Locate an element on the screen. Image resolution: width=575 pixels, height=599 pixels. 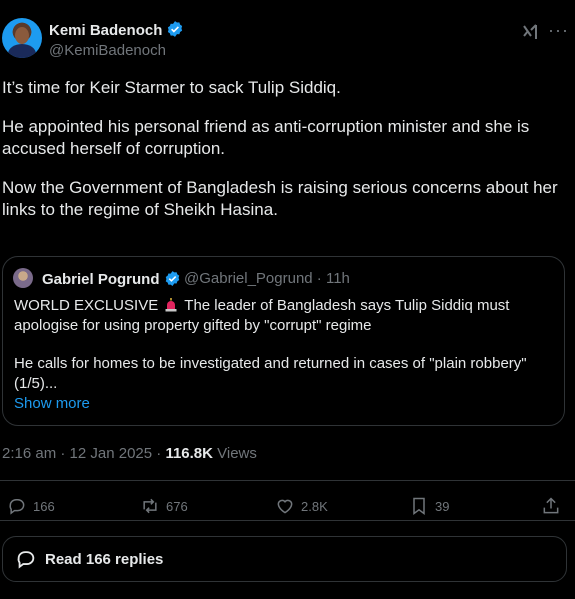
like-count: 2.8K is located at coordinates (314, 506).